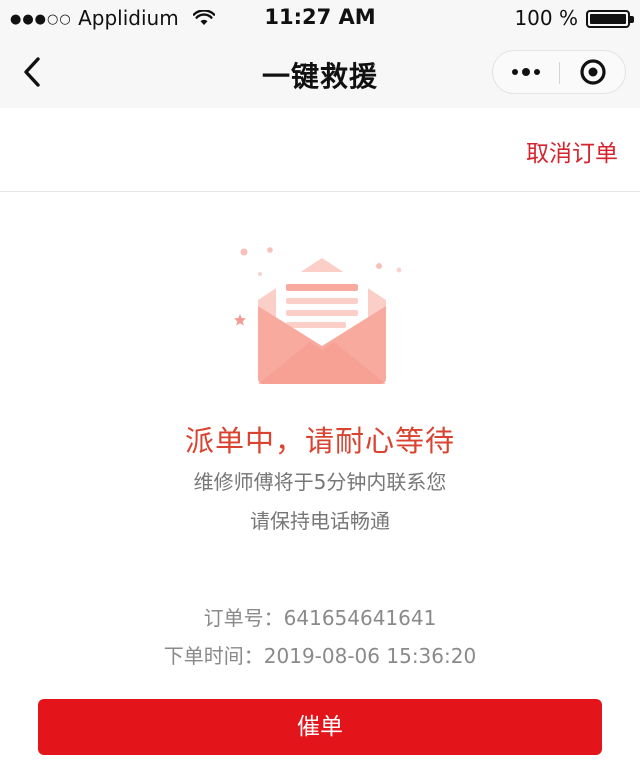  Describe the element at coordinates (546, 18) in the screenshot. I see `battery-percentage: 100 %` at that location.